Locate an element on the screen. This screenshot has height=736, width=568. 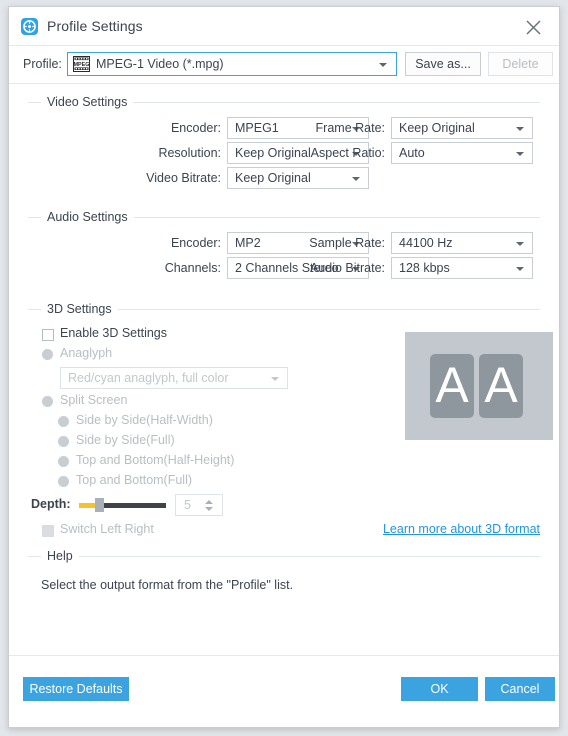
group-divider is located at coordinates (284, 556).